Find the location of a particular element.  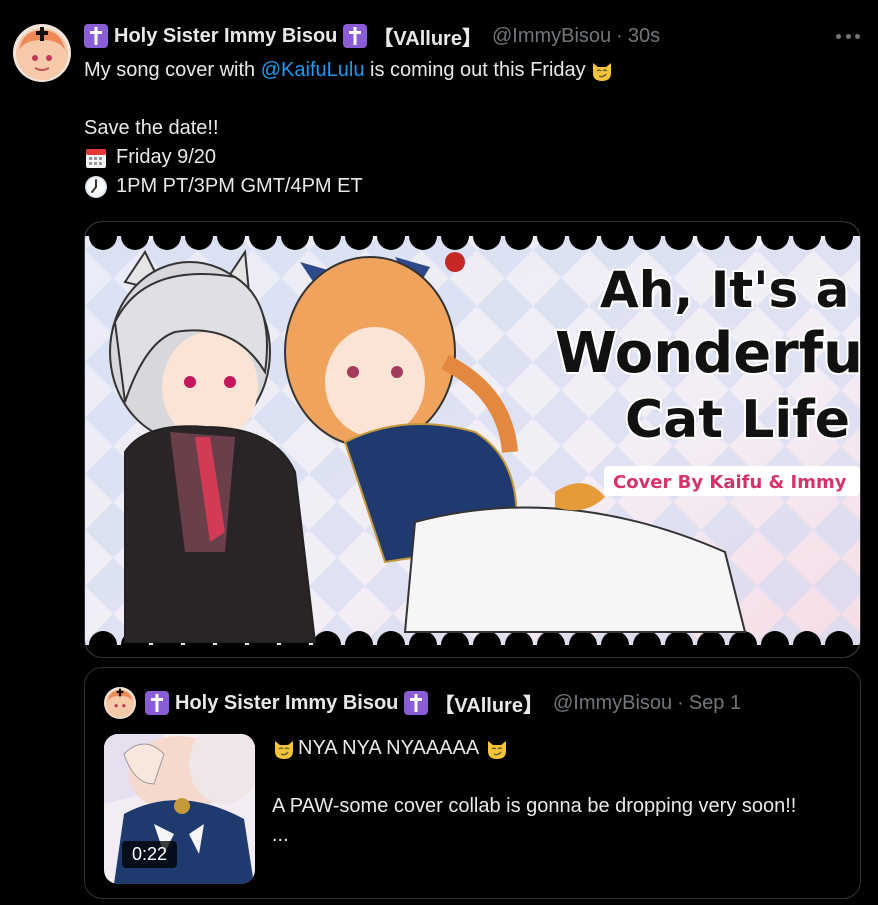

mention-link: @KaifuLulu is located at coordinates (313, 70).